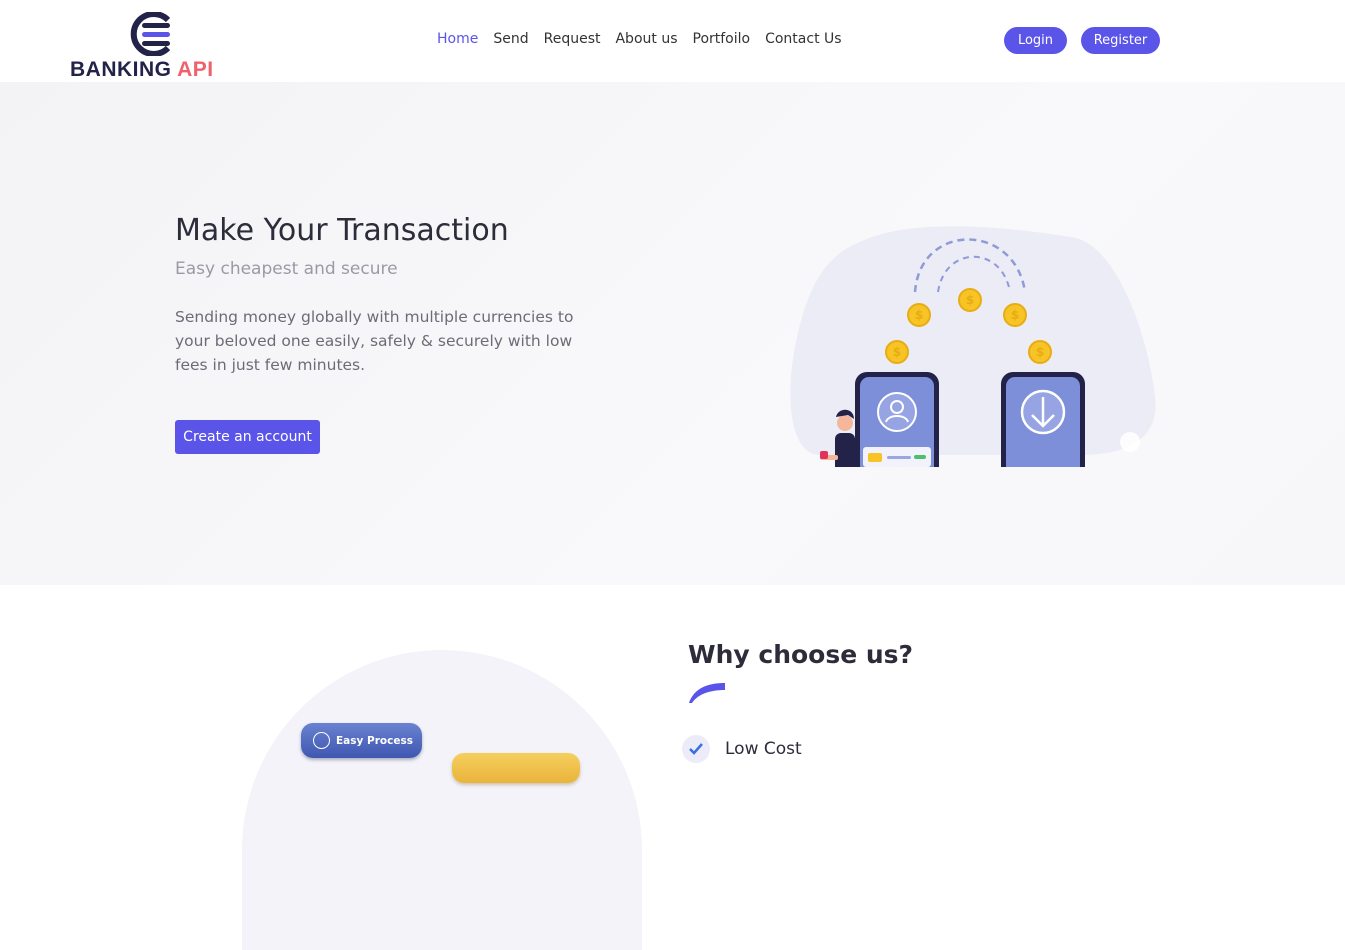 The height and width of the screenshot is (950, 1345). I want to click on why-item-label: Low Cost, so click(763, 749).